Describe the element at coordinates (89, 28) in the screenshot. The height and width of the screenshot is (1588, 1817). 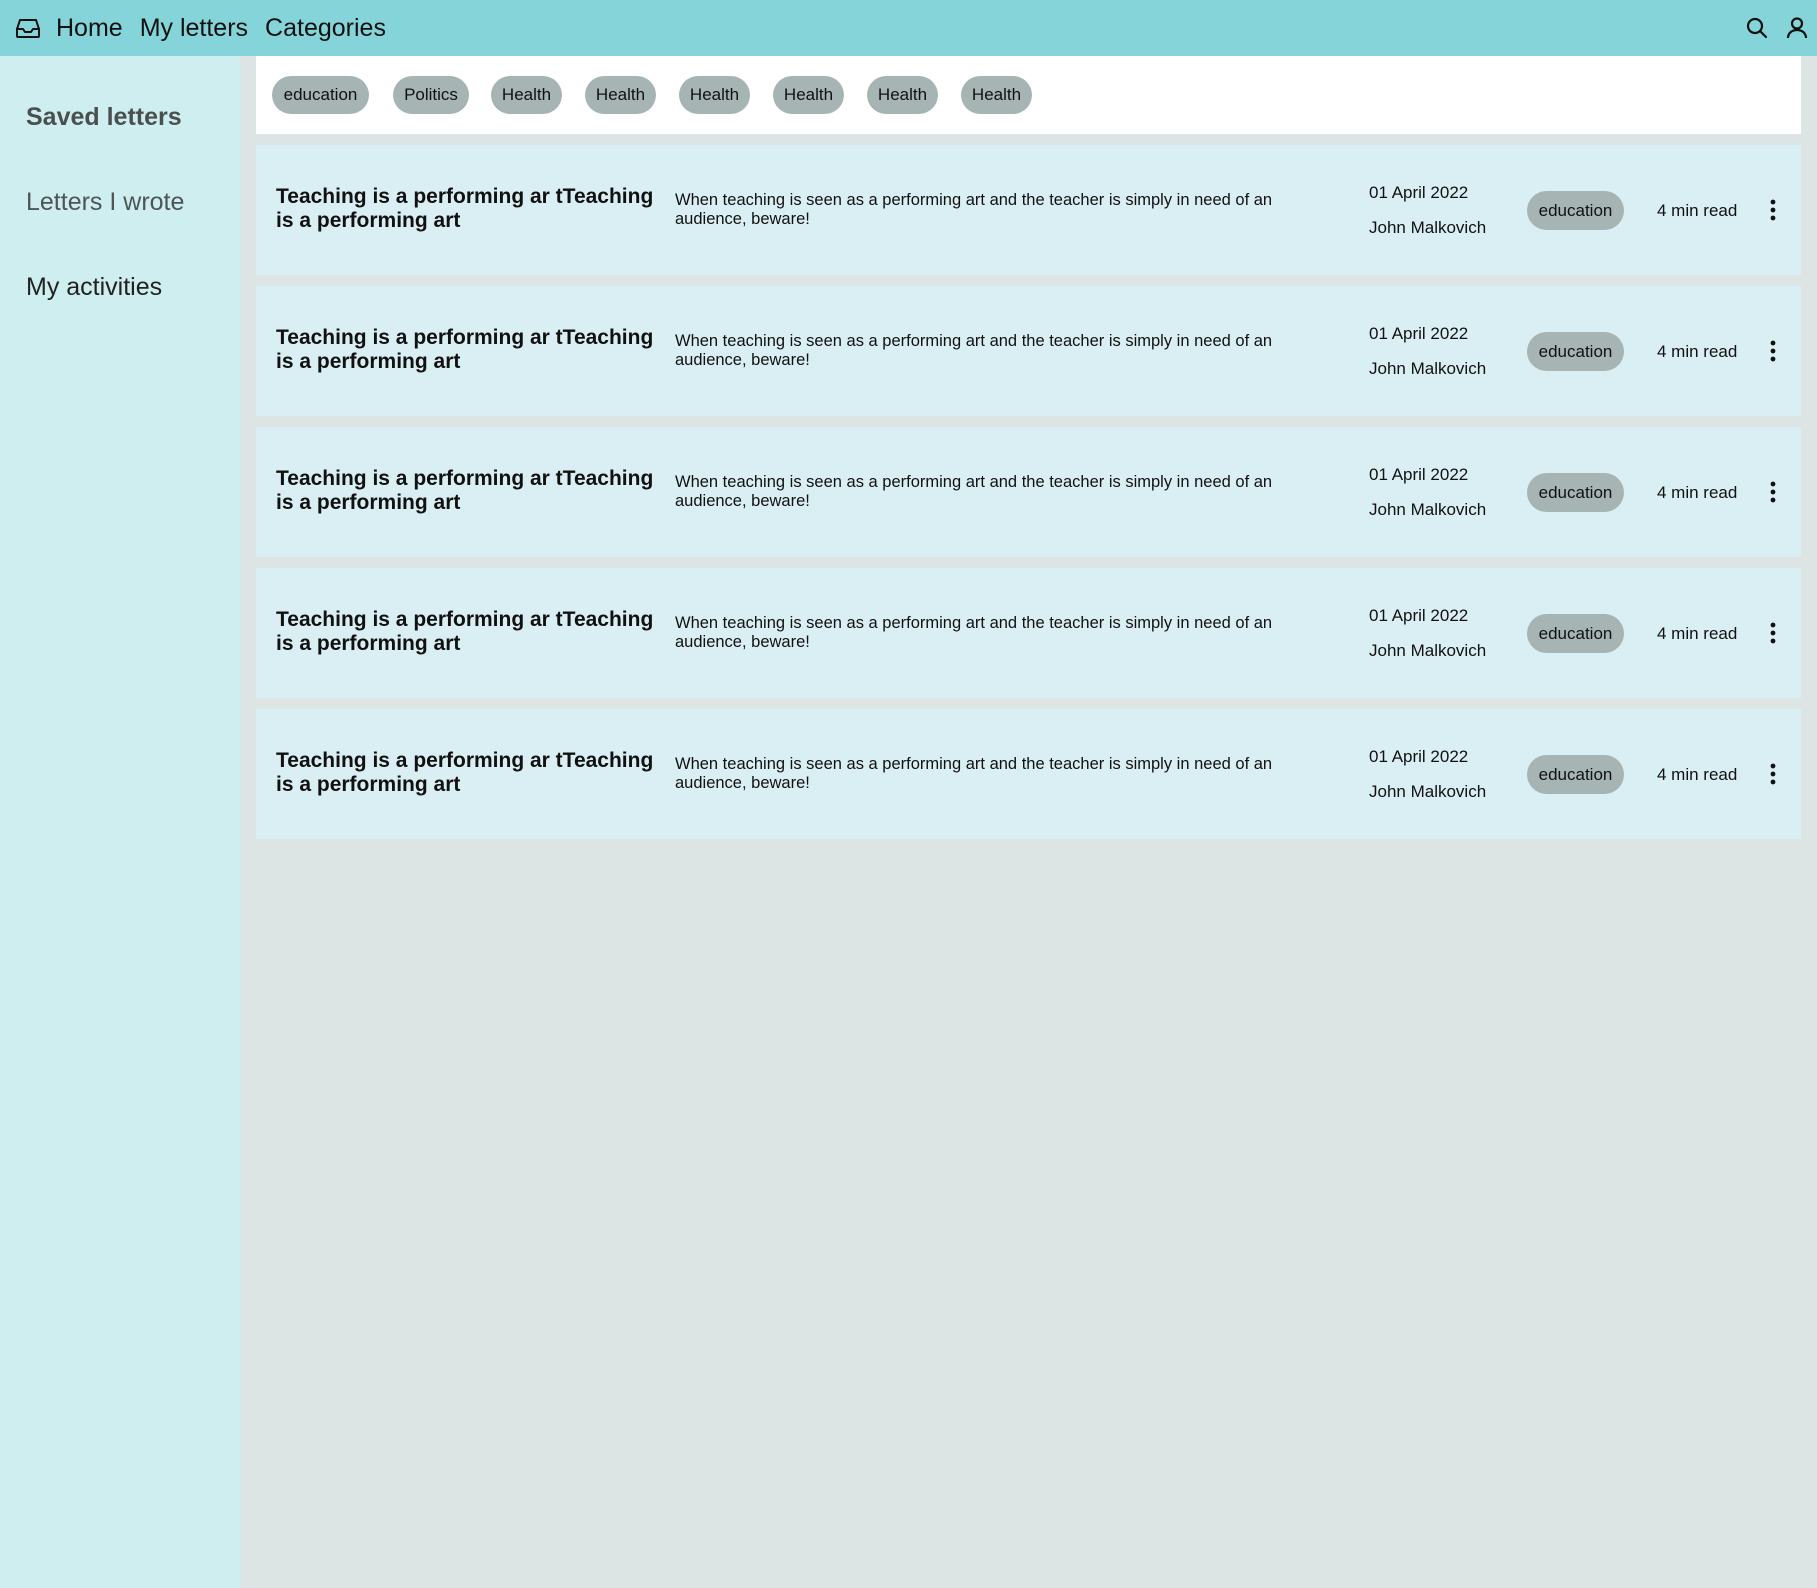
I see `nav-home-link: Home` at that location.